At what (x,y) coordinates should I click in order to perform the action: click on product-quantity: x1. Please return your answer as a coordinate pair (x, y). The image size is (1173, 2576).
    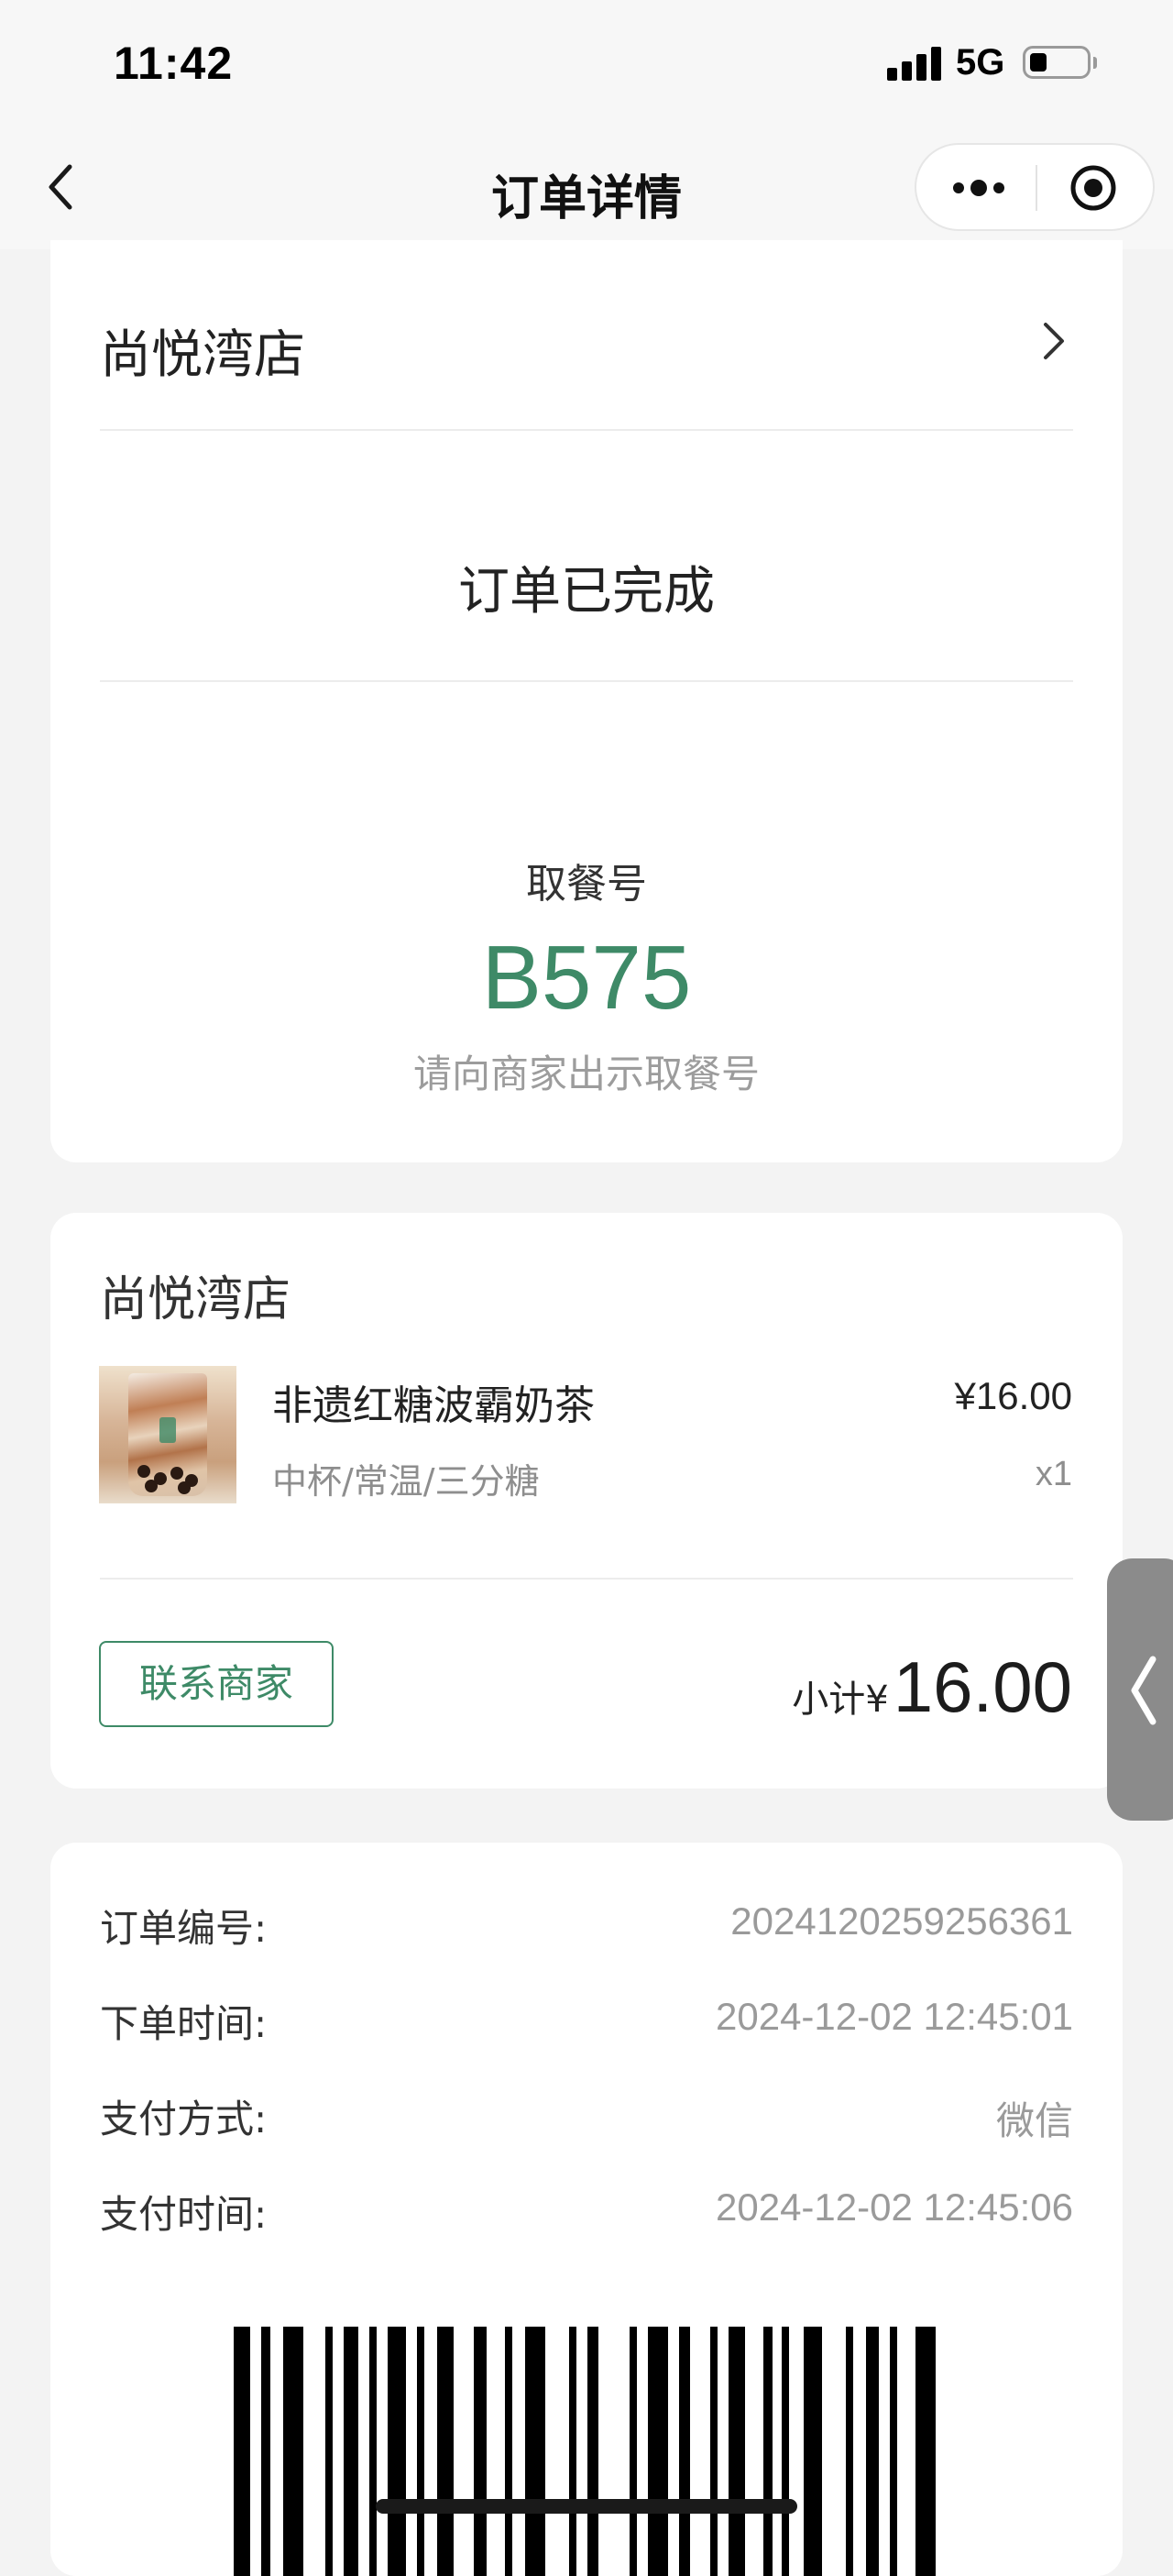
    Looking at the image, I should click on (1053, 1474).